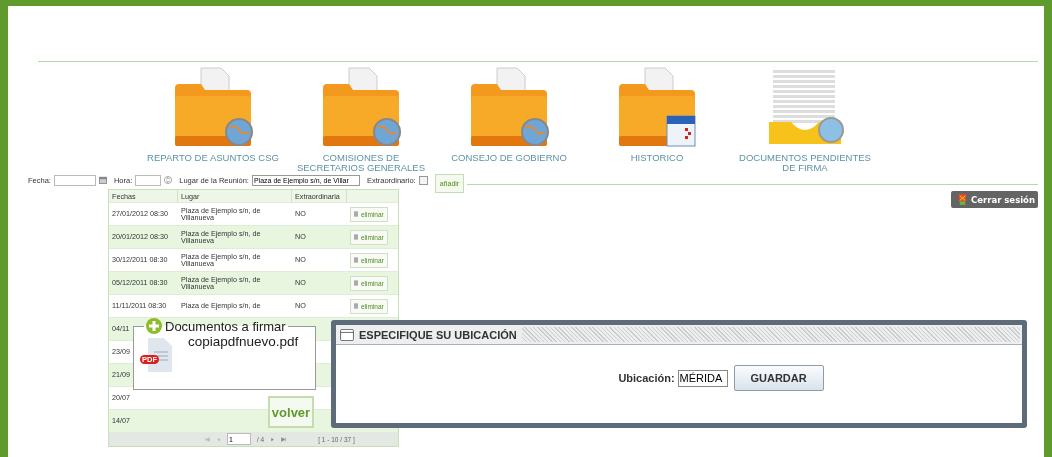  What do you see at coordinates (778, 378) in the screenshot?
I see `save-button: GUARDAR` at bounding box center [778, 378].